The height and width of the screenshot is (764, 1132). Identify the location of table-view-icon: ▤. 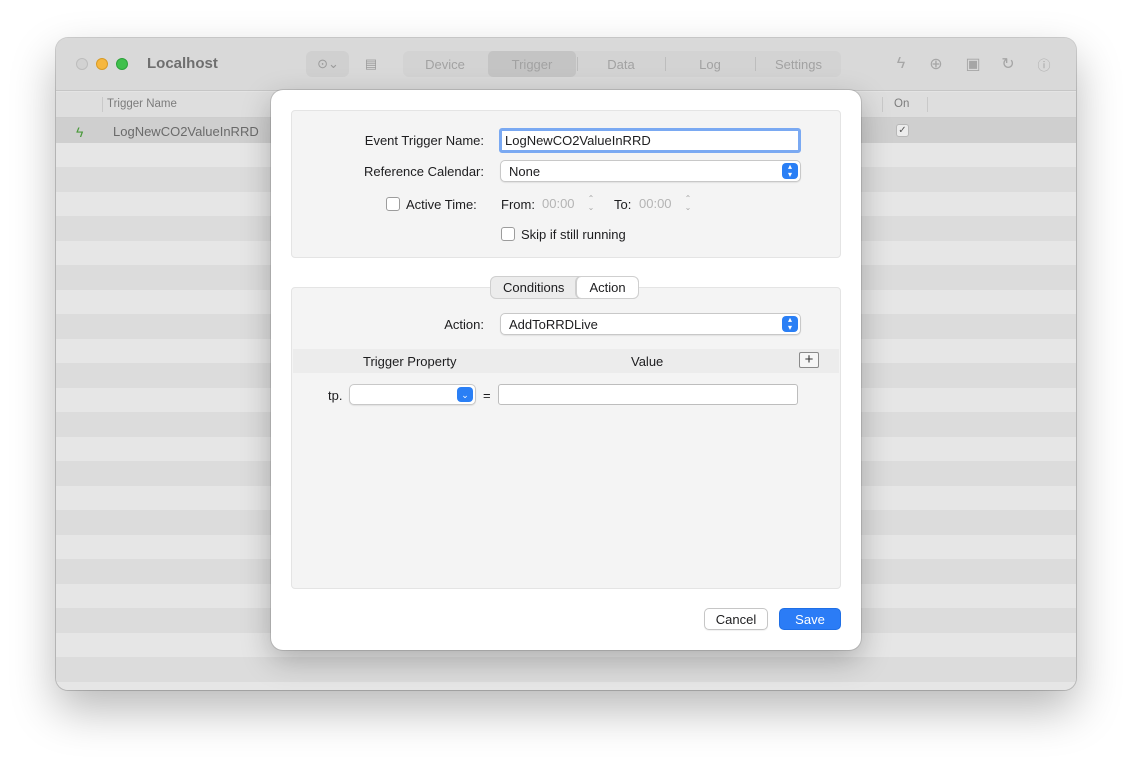
(371, 64).